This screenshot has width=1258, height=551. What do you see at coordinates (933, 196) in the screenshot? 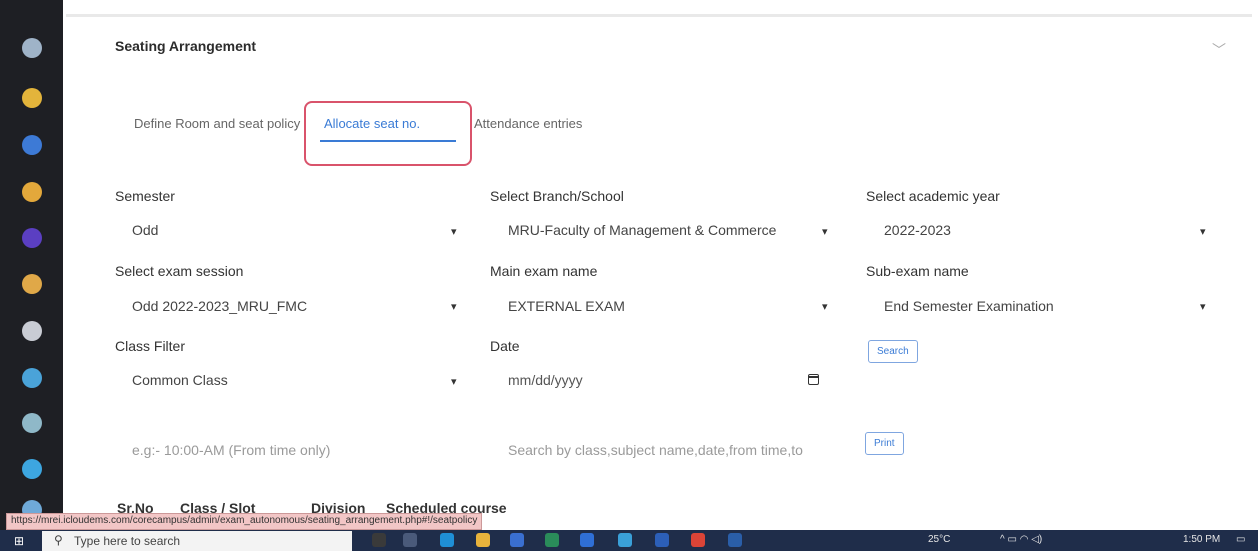
I see `academic-year-label: Select academic year` at bounding box center [933, 196].